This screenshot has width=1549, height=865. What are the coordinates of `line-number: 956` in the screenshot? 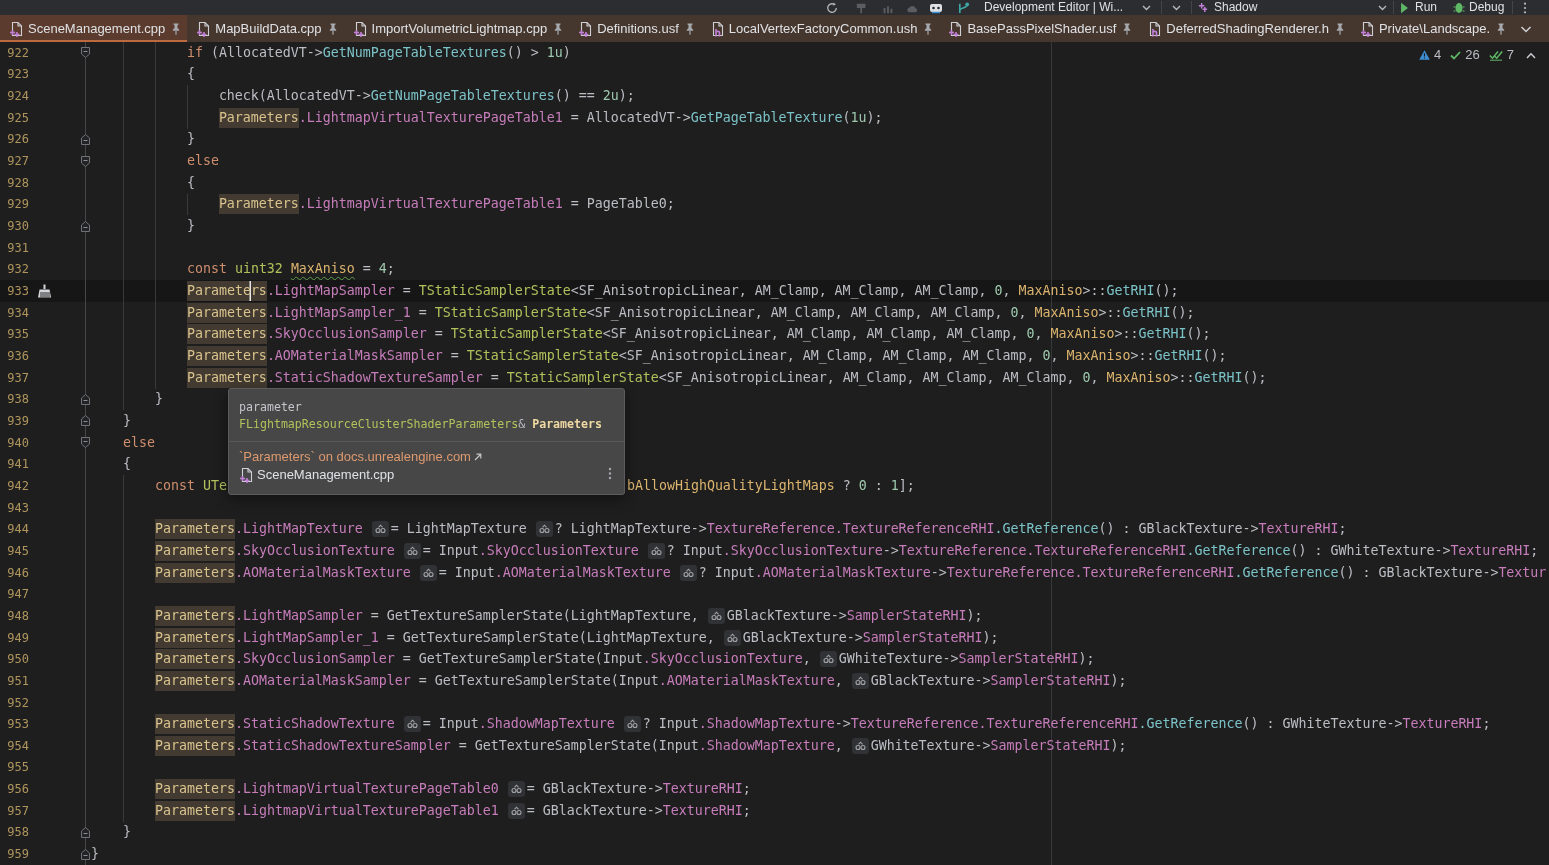 It's located at (17, 790).